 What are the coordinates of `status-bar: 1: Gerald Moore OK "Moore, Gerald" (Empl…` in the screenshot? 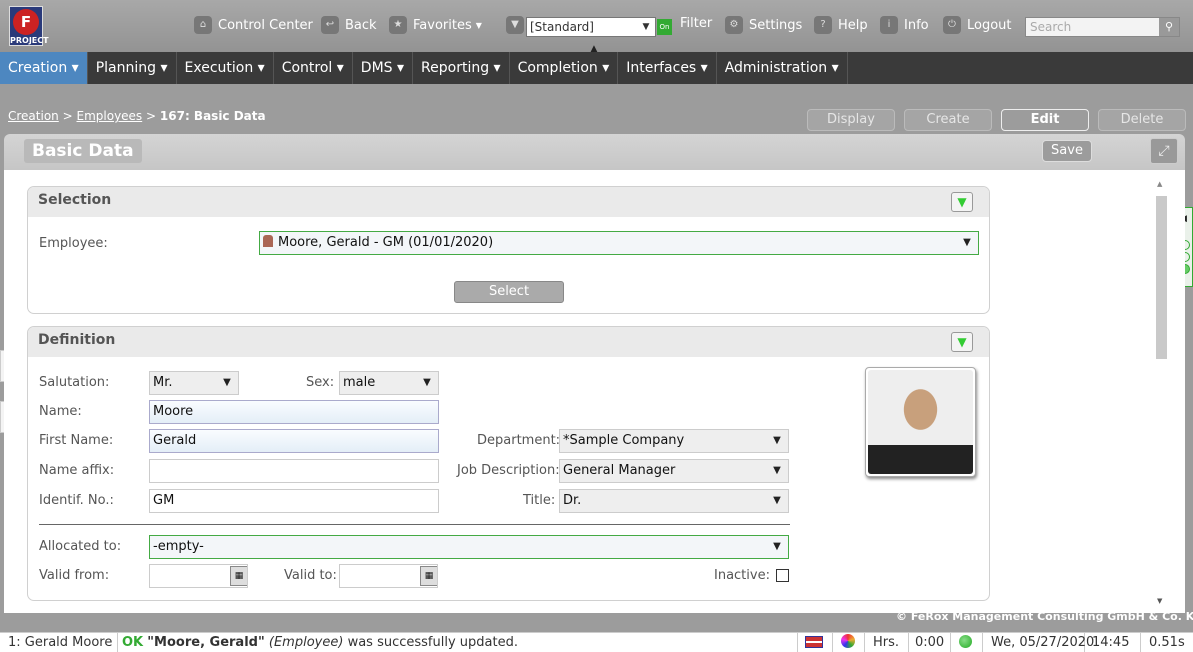 It's located at (596, 642).